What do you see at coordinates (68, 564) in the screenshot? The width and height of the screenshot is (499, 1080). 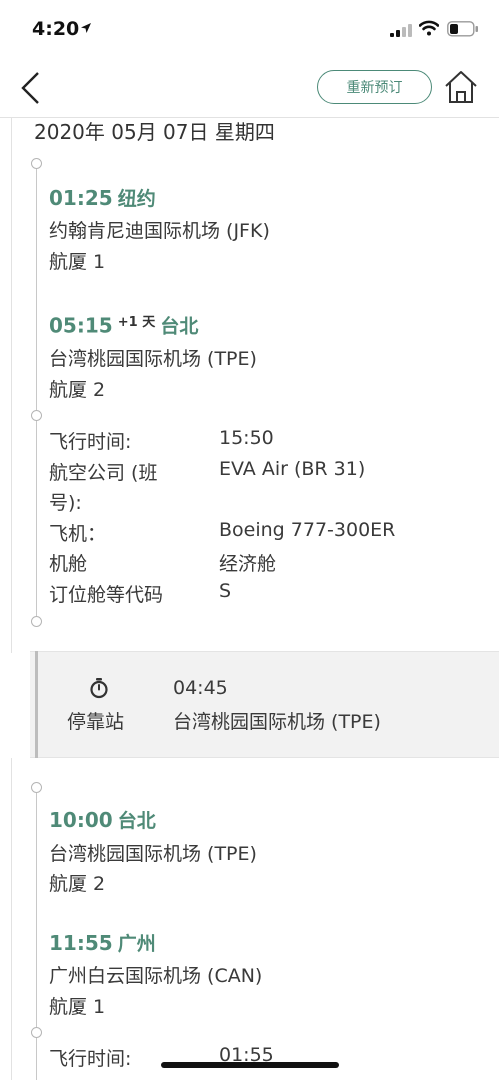 I see `cabin-label: 机舱` at bounding box center [68, 564].